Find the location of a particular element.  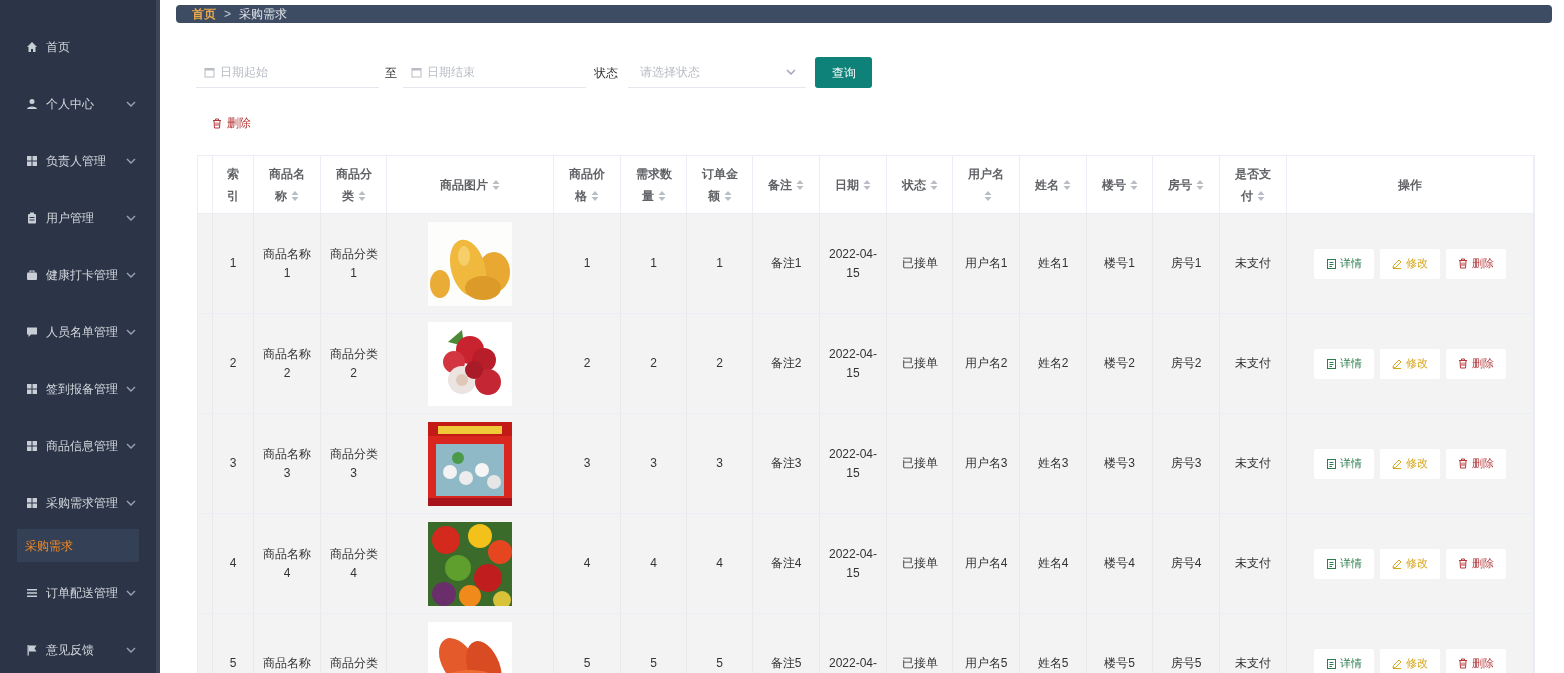

sidebar-item: 首页 is located at coordinates (78, 46).